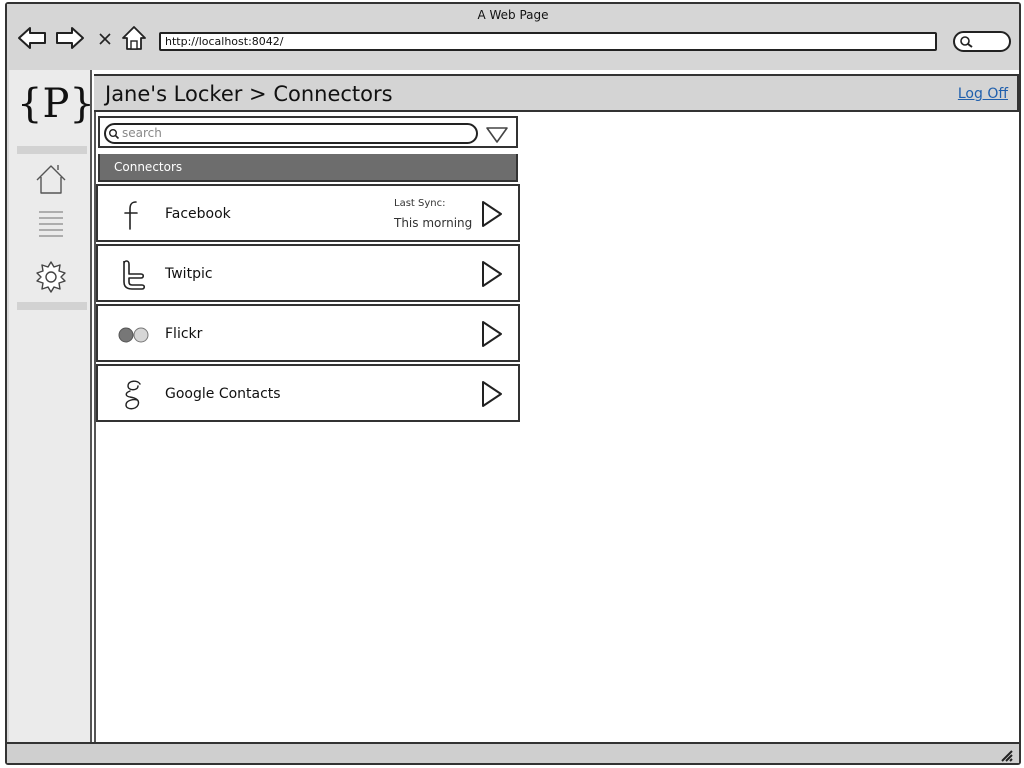 This screenshot has height=768, width=1024. I want to click on address-bar: http://localhost:8042/, so click(548, 41).